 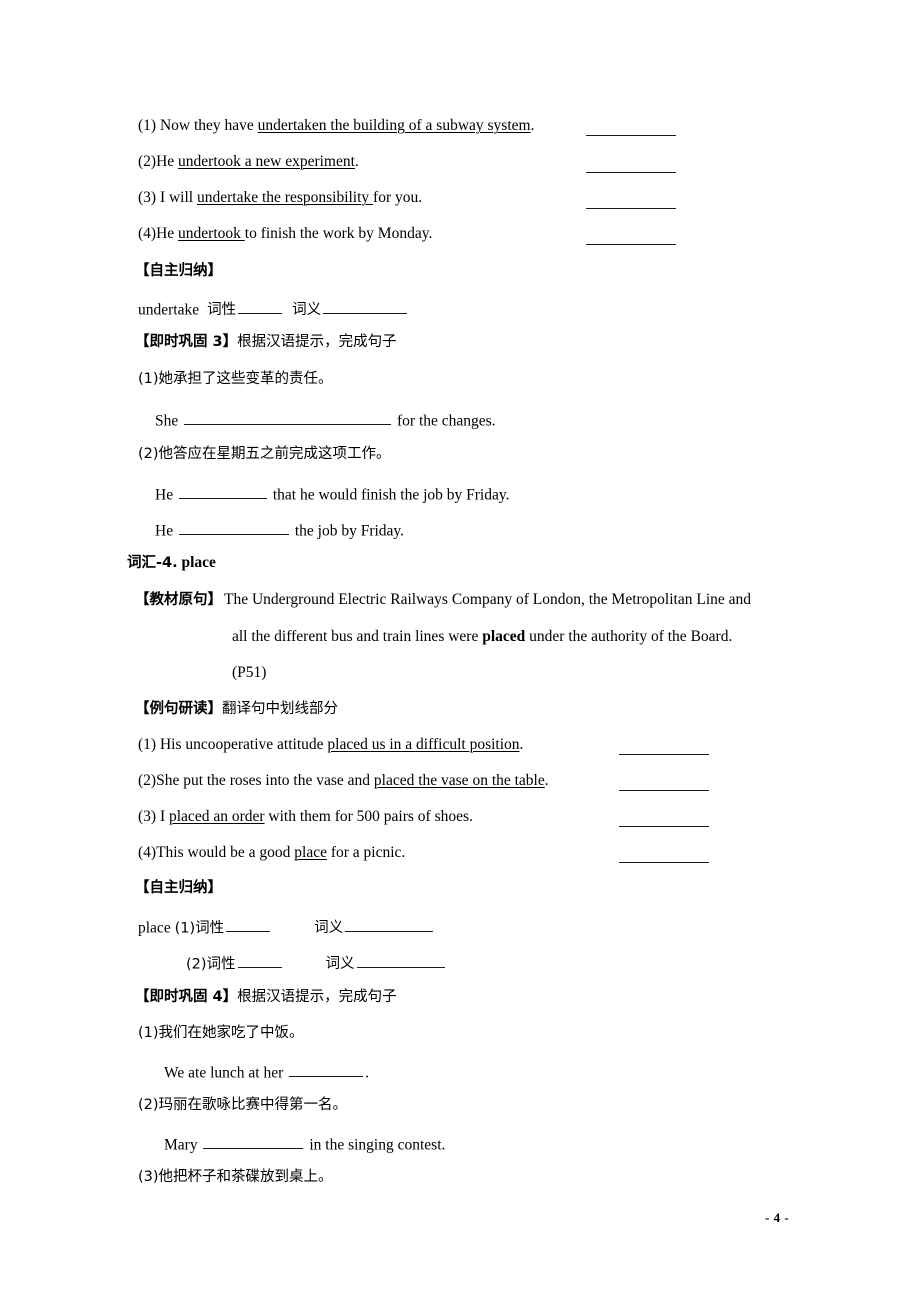 What do you see at coordinates (178, 600) in the screenshot?
I see `textbook-quote-tag: 【教材原句】` at bounding box center [178, 600].